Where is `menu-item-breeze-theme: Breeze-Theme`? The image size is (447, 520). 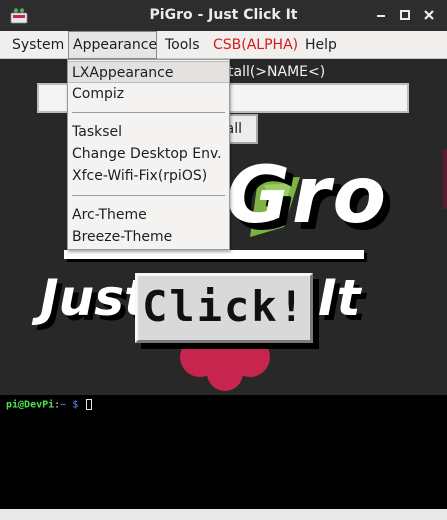 menu-item-breeze-theme: Breeze-Theme is located at coordinates (148, 237).